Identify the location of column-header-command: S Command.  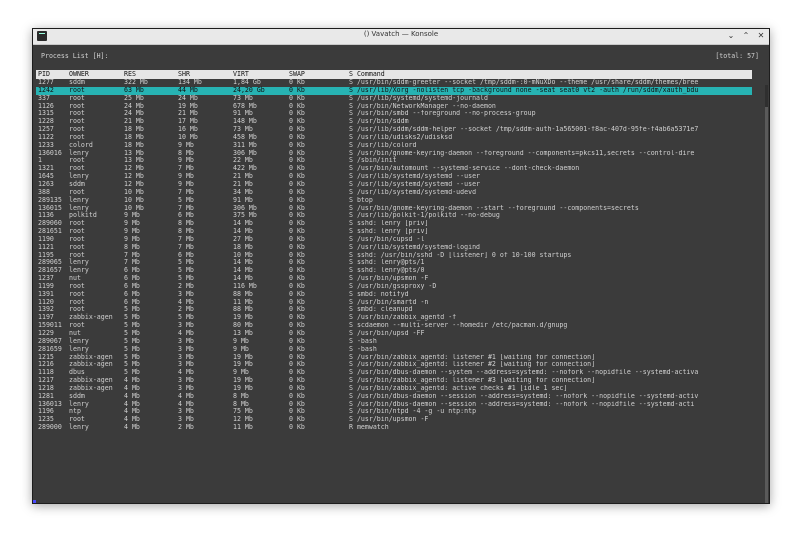
(550, 74).